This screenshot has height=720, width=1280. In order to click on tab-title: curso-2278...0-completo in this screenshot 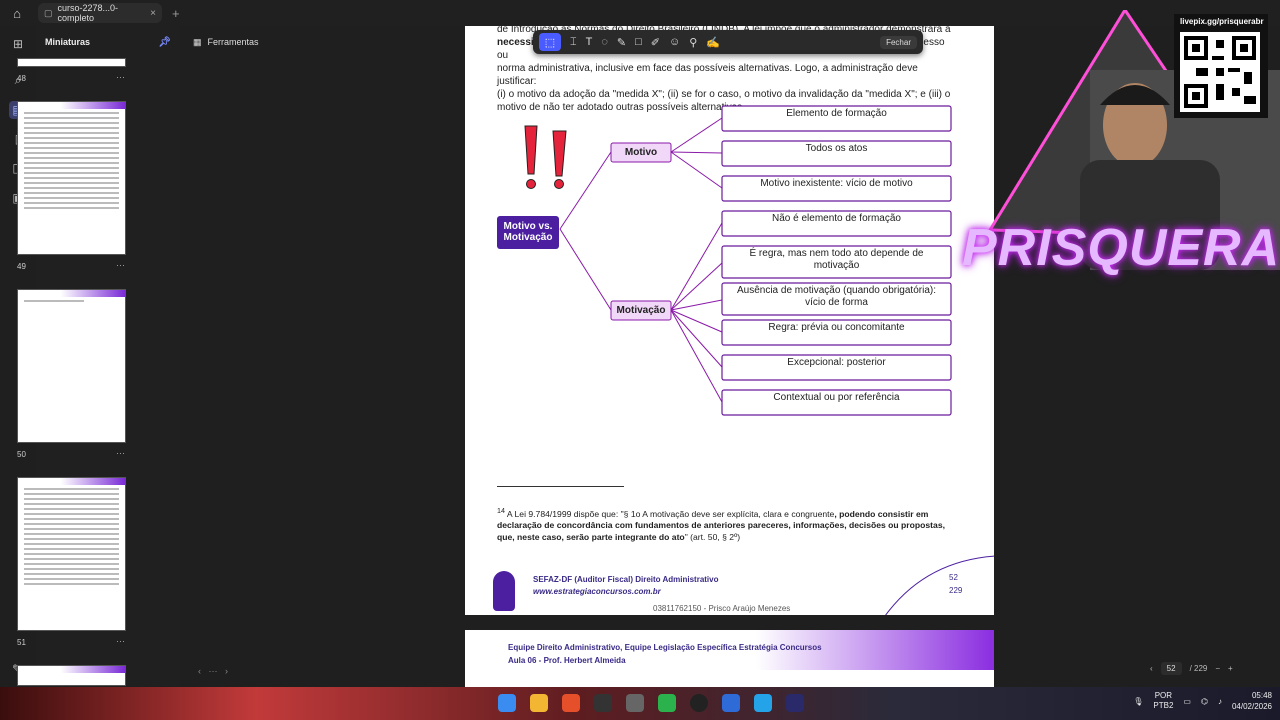, I will do `click(88, 13)`.